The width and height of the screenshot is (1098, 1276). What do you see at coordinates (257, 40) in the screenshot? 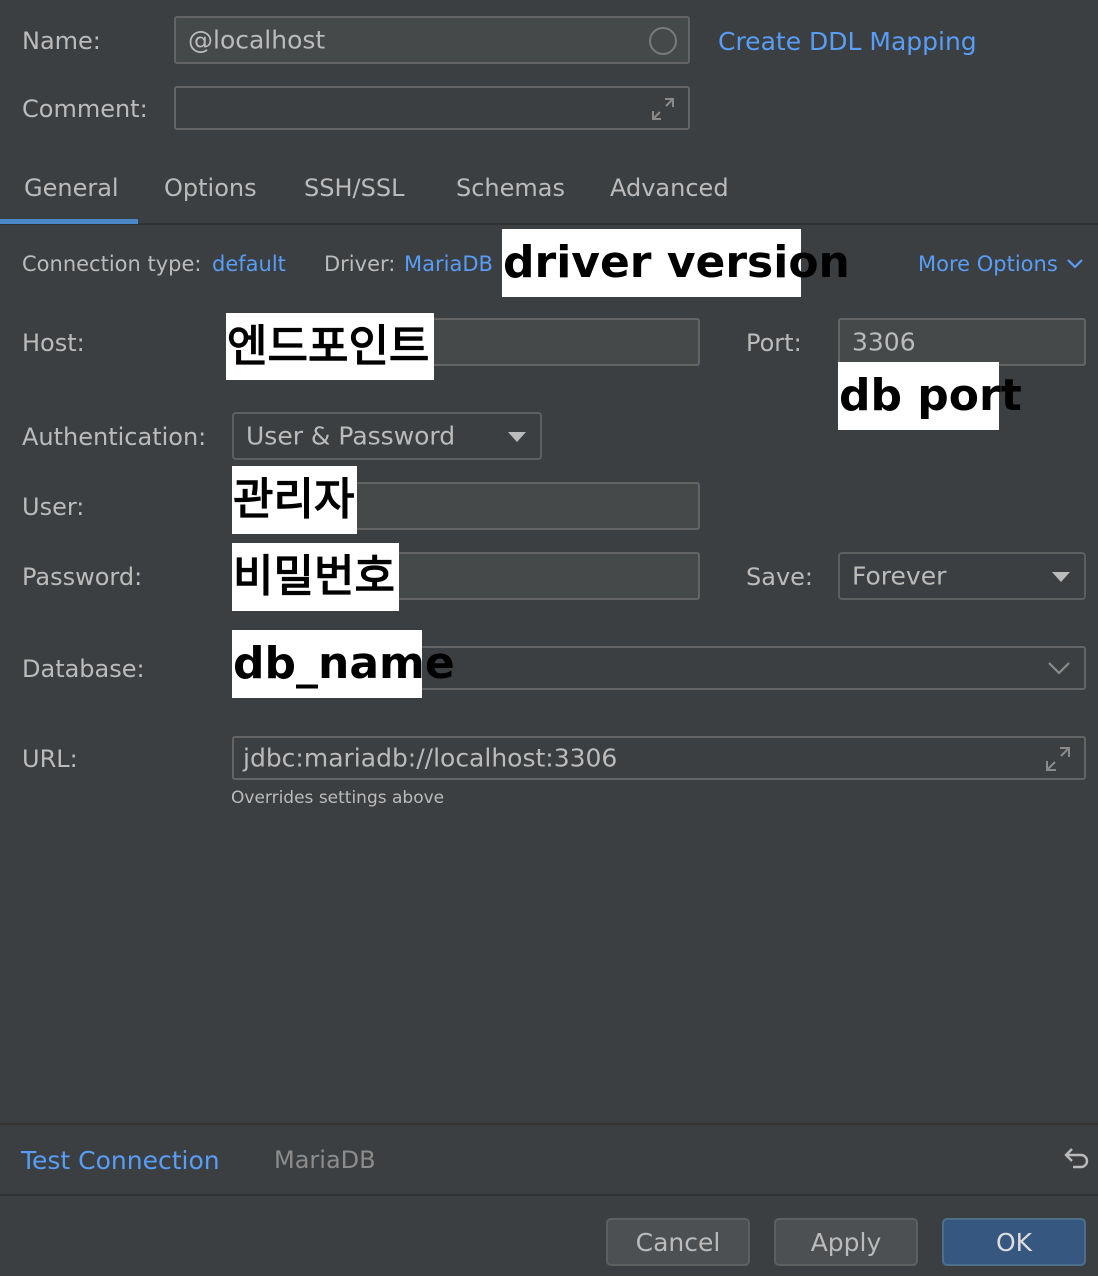
I see `name-value: @localhost` at bounding box center [257, 40].